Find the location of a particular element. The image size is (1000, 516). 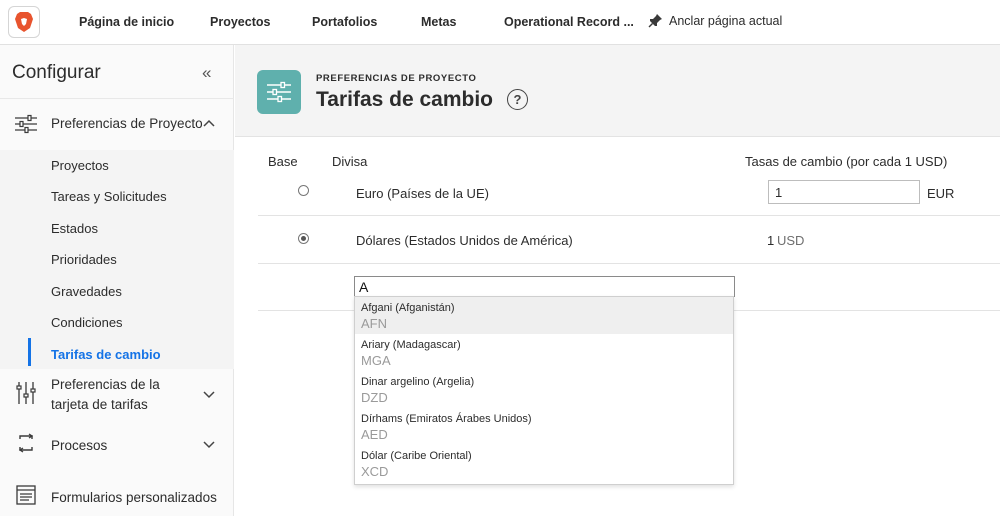

nav-goals: Metas is located at coordinates (438, 22).